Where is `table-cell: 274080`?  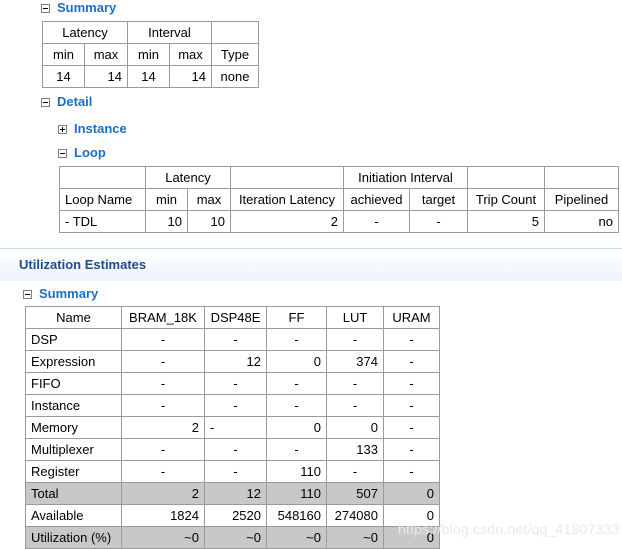
table-cell: 274080 is located at coordinates (355, 515).